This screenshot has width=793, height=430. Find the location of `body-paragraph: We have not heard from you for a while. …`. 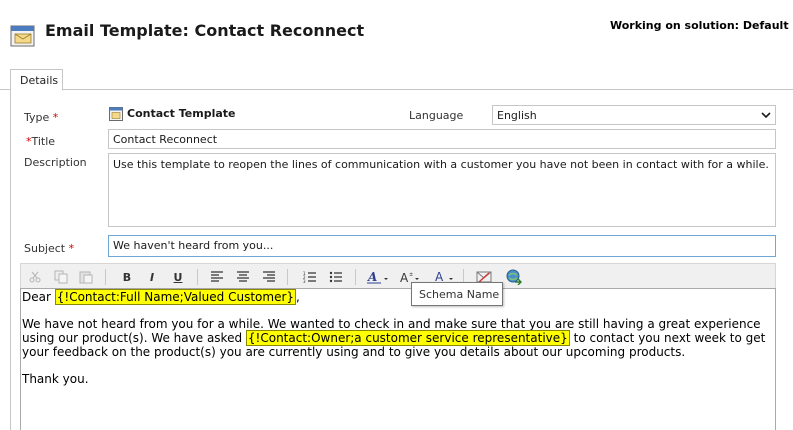

body-paragraph: We have not heard from you for a while. … is located at coordinates (394, 338).